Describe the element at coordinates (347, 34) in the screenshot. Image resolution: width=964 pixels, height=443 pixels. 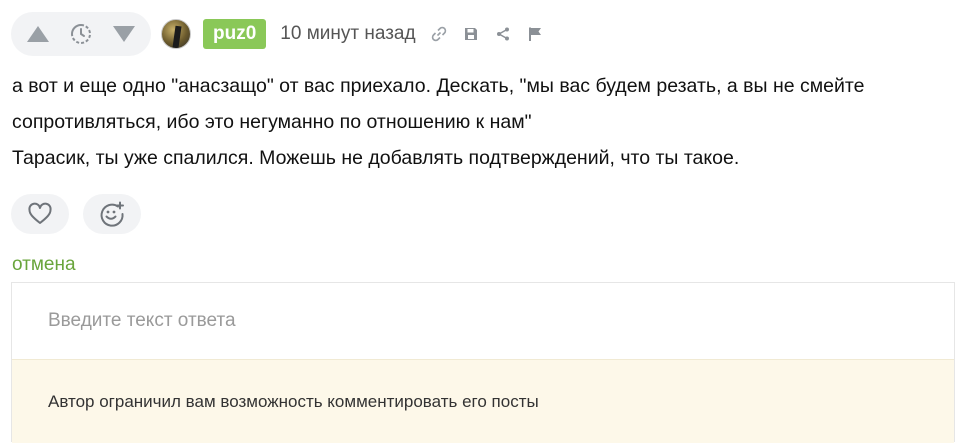
I see `comment-time: 10 минут назад` at that location.